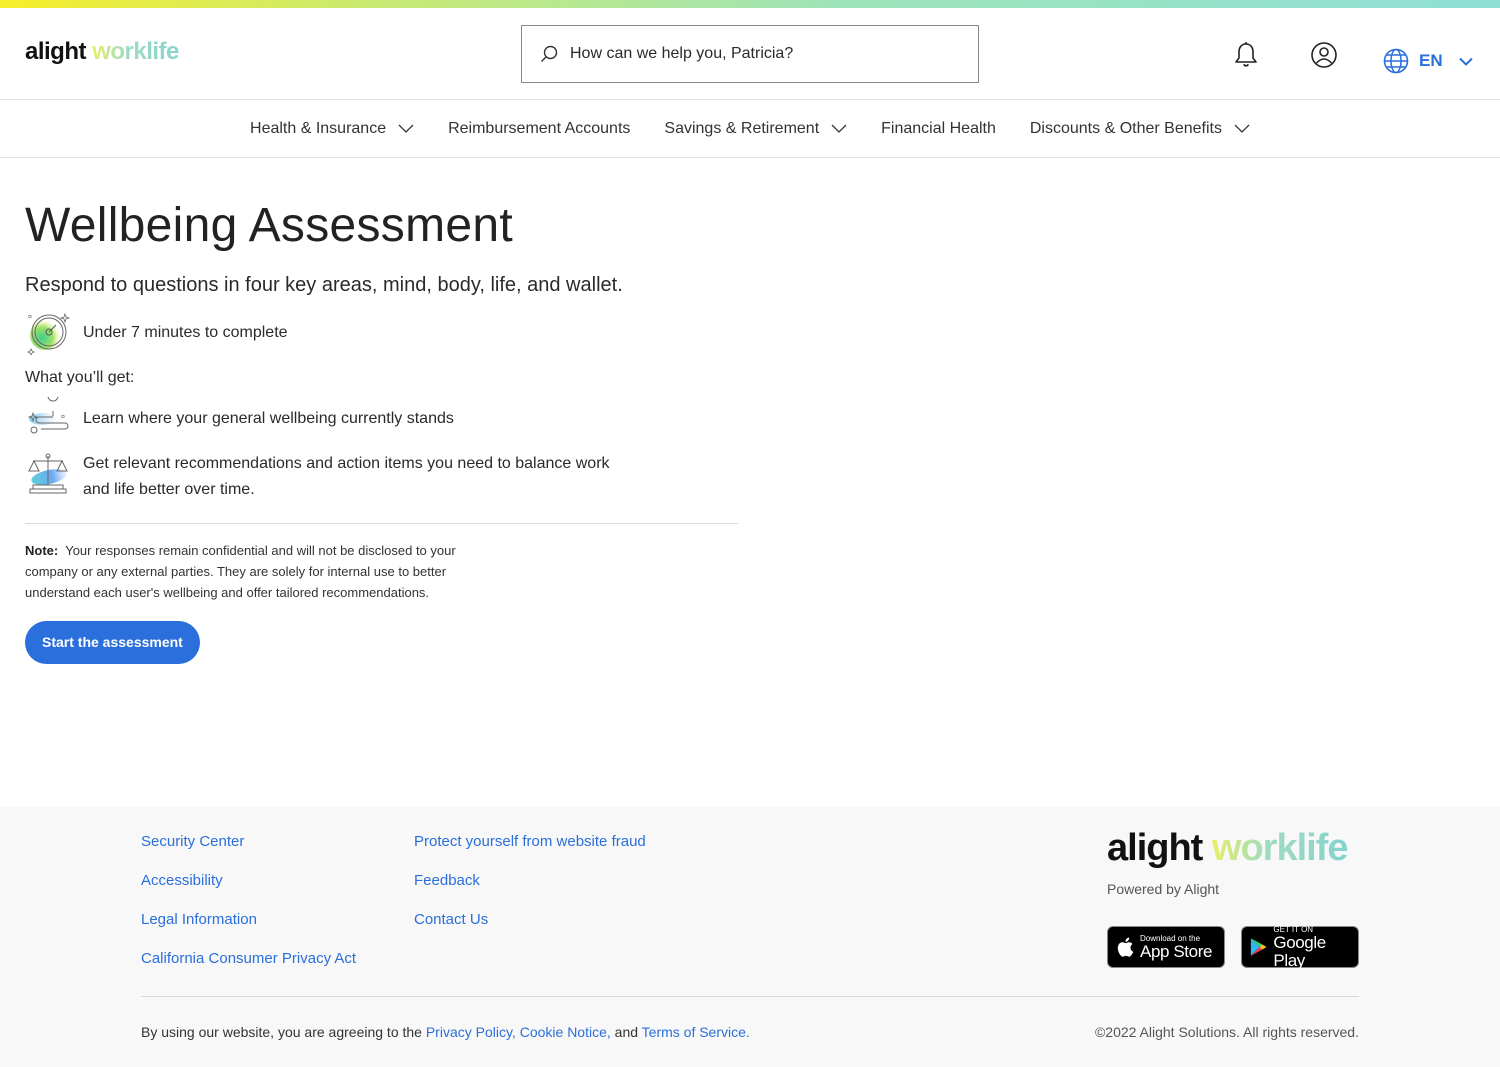 The image size is (1500, 1067). Describe the element at coordinates (750, 996) in the screenshot. I see `footer-divider` at that location.